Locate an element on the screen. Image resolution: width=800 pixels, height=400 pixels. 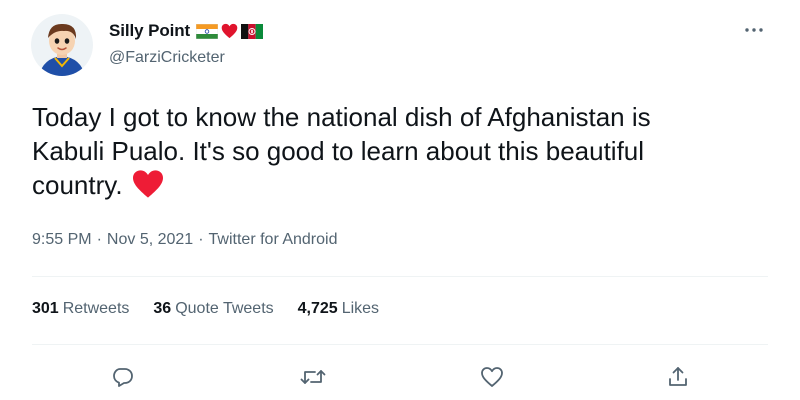
like-button is located at coordinates (492, 377).